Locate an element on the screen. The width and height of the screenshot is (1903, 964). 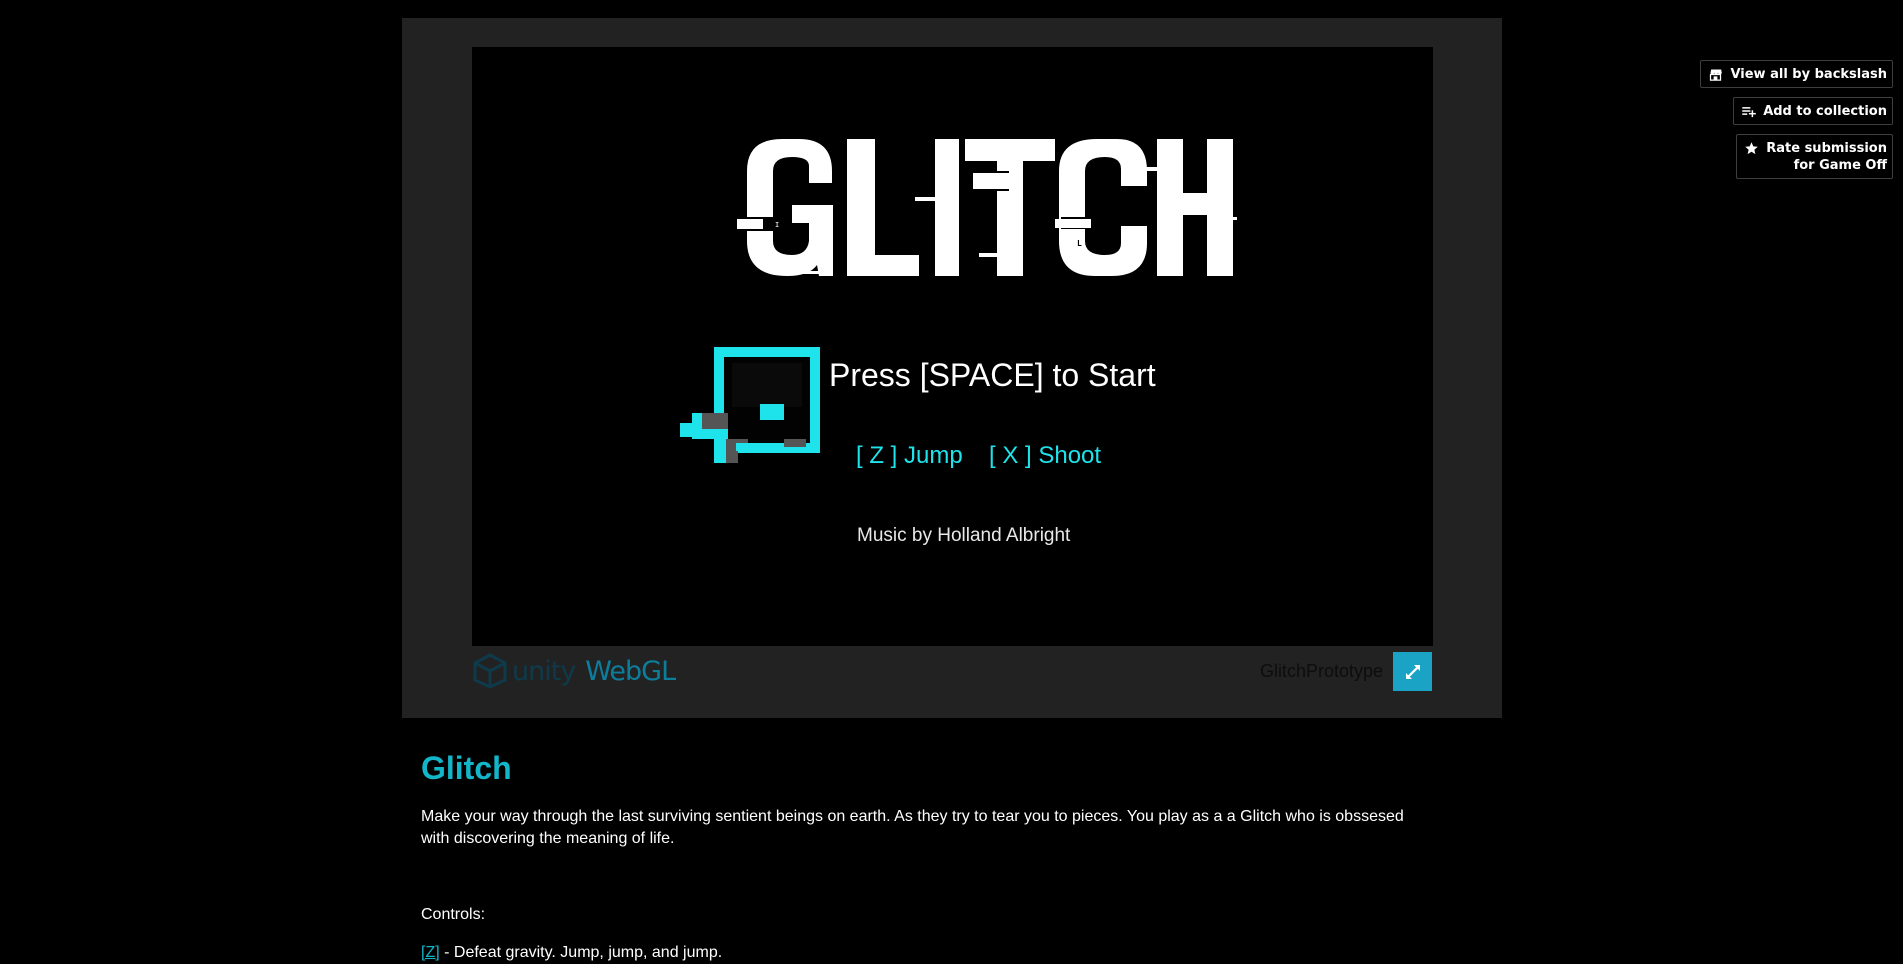
glitch-logo: OT L X && && X I S is located at coordinates (987, 207).